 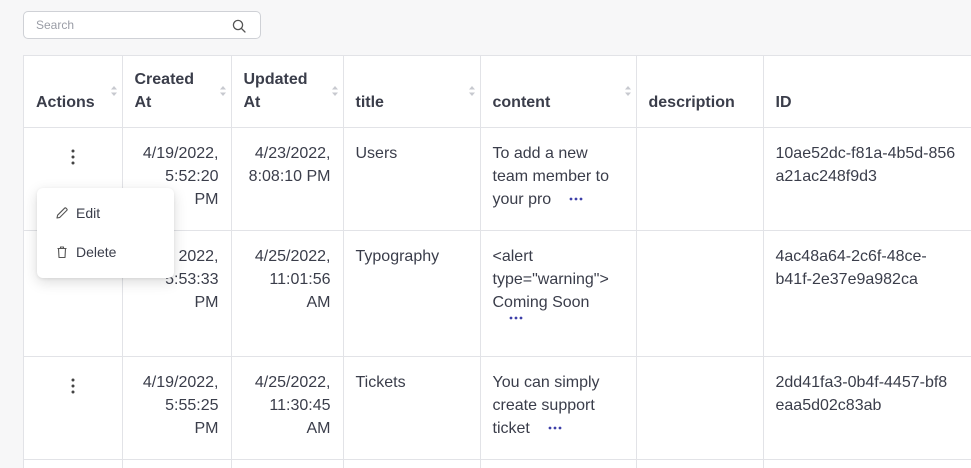 I want to click on cell-text: eaa5d02c83ab, so click(x=829, y=405).